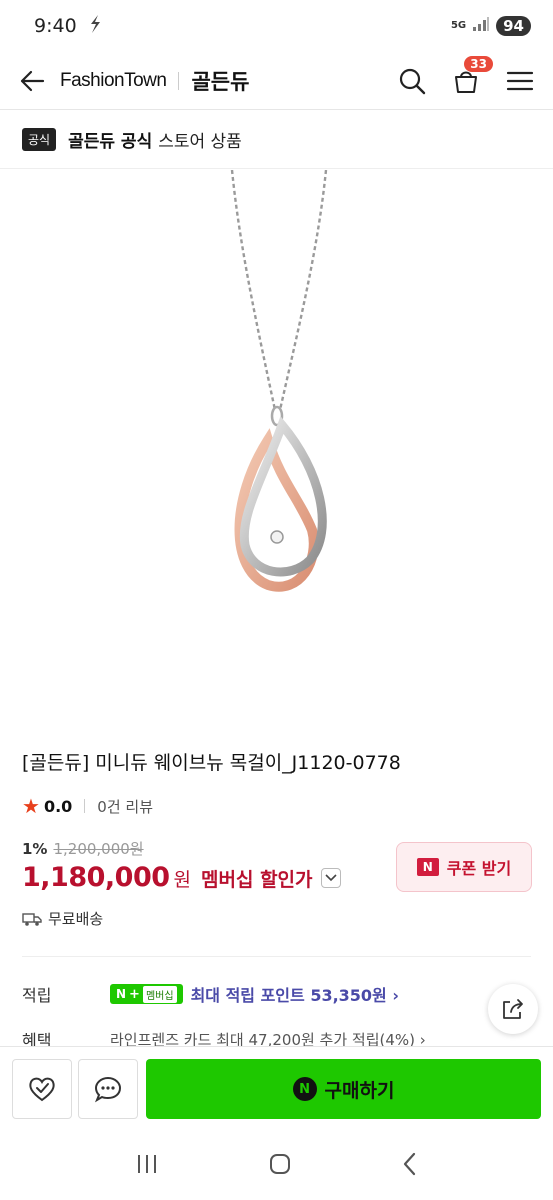 This screenshot has height=1200, width=553. I want to click on recent-apps-icon, so click(146, 1164).